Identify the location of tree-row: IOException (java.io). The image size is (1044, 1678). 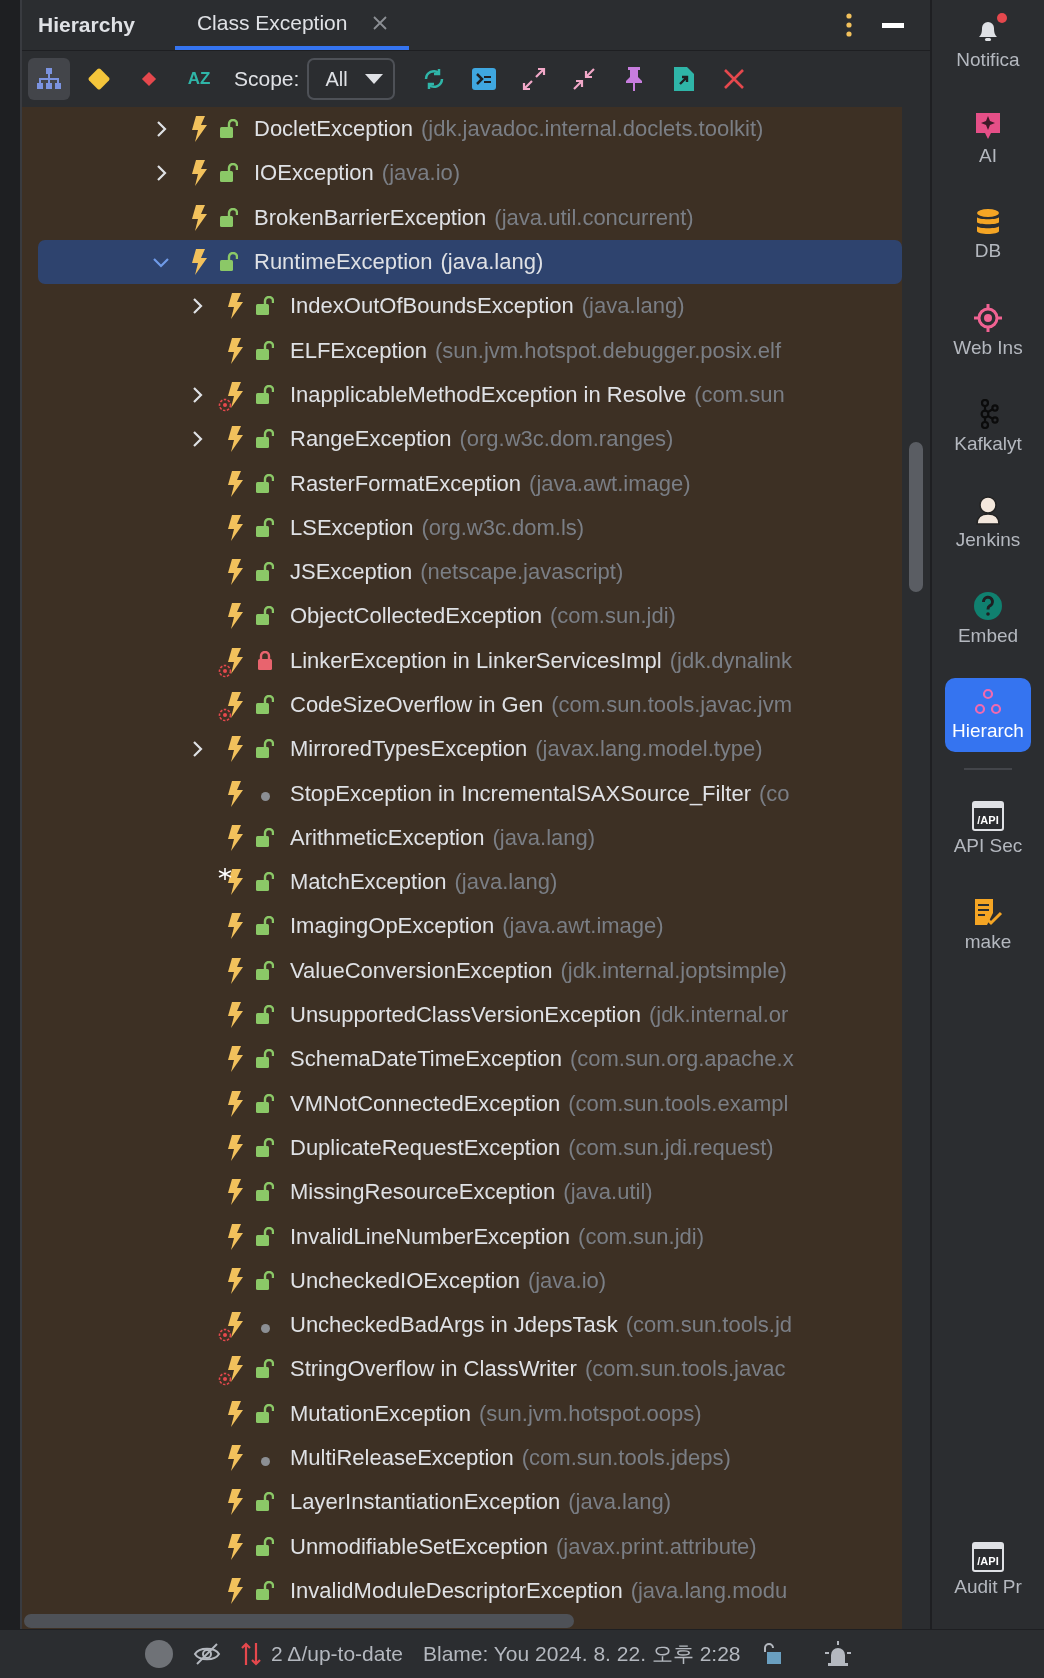
(470, 173).